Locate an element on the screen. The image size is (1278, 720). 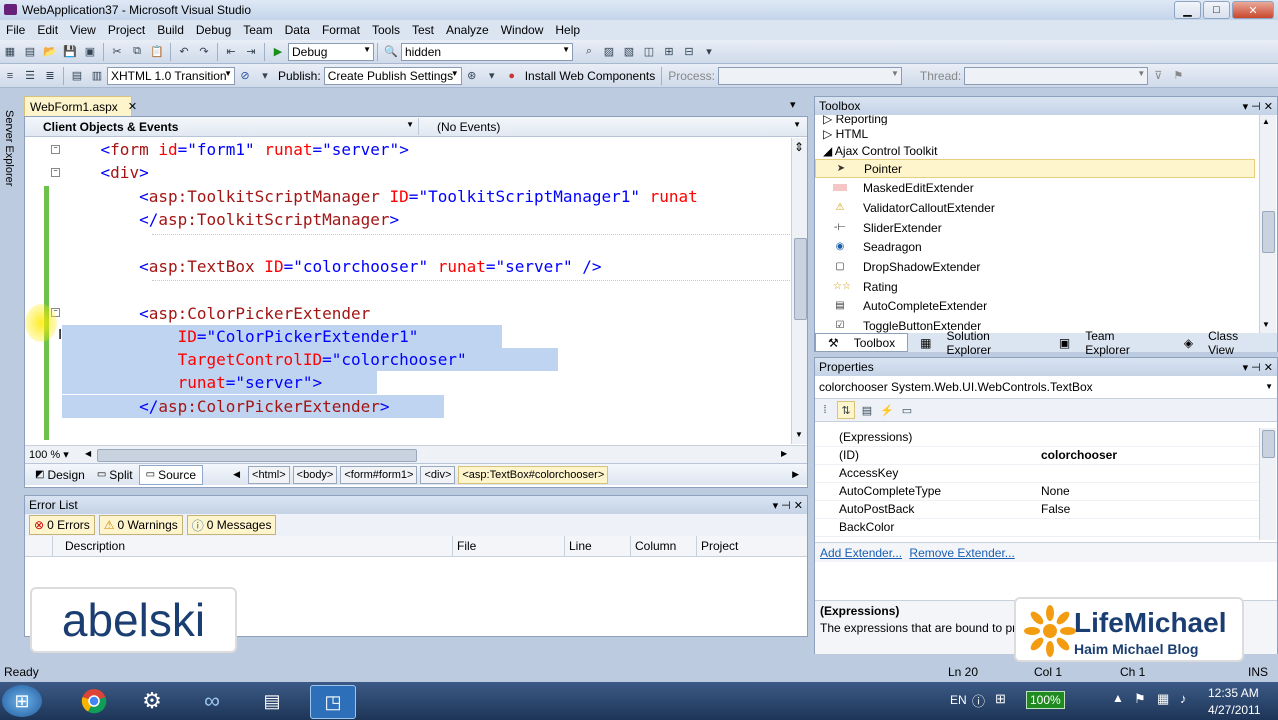
tab-class-view: ◈ Class View is located at coordinates (1224, 343).